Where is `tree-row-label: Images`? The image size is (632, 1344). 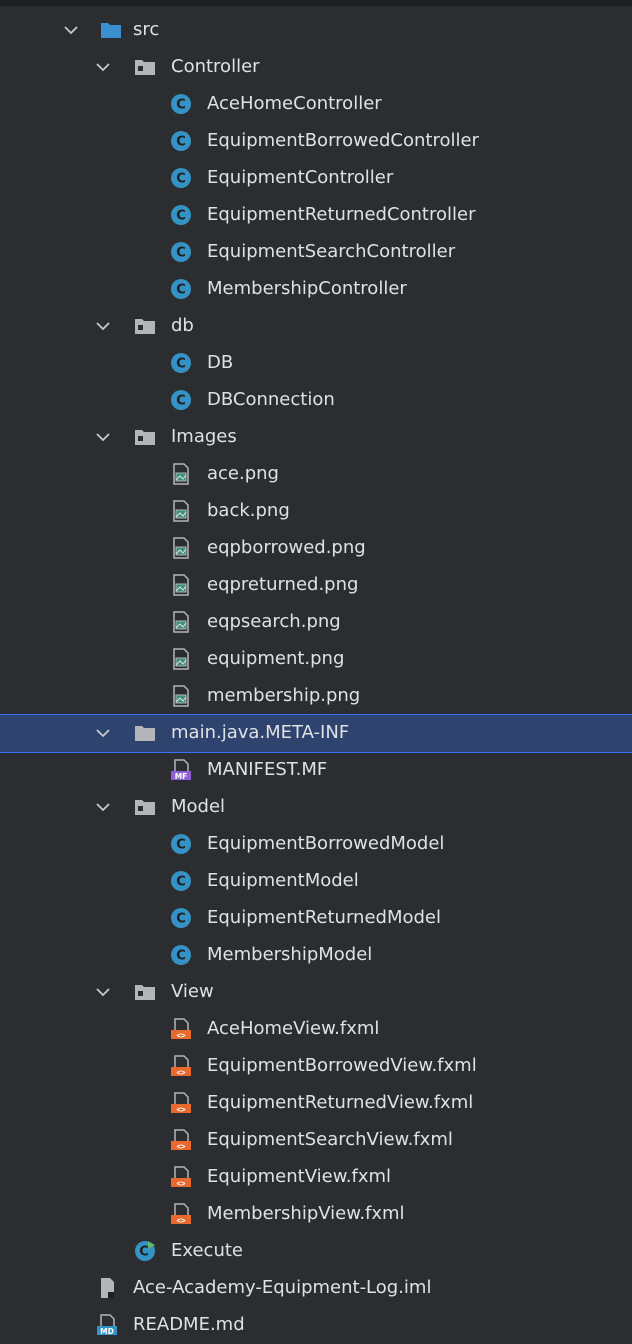
tree-row-label: Images is located at coordinates (204, 436).